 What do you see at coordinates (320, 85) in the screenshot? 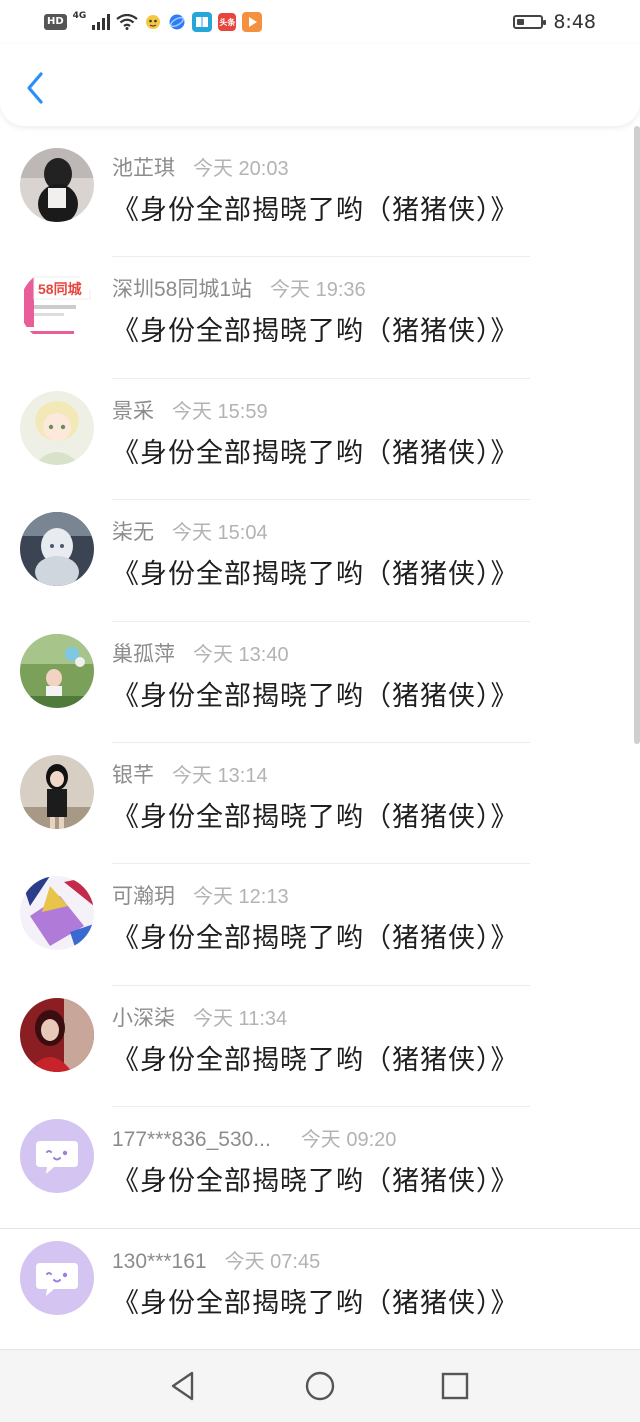
I see `app-header` at bounding box center [320, 85].